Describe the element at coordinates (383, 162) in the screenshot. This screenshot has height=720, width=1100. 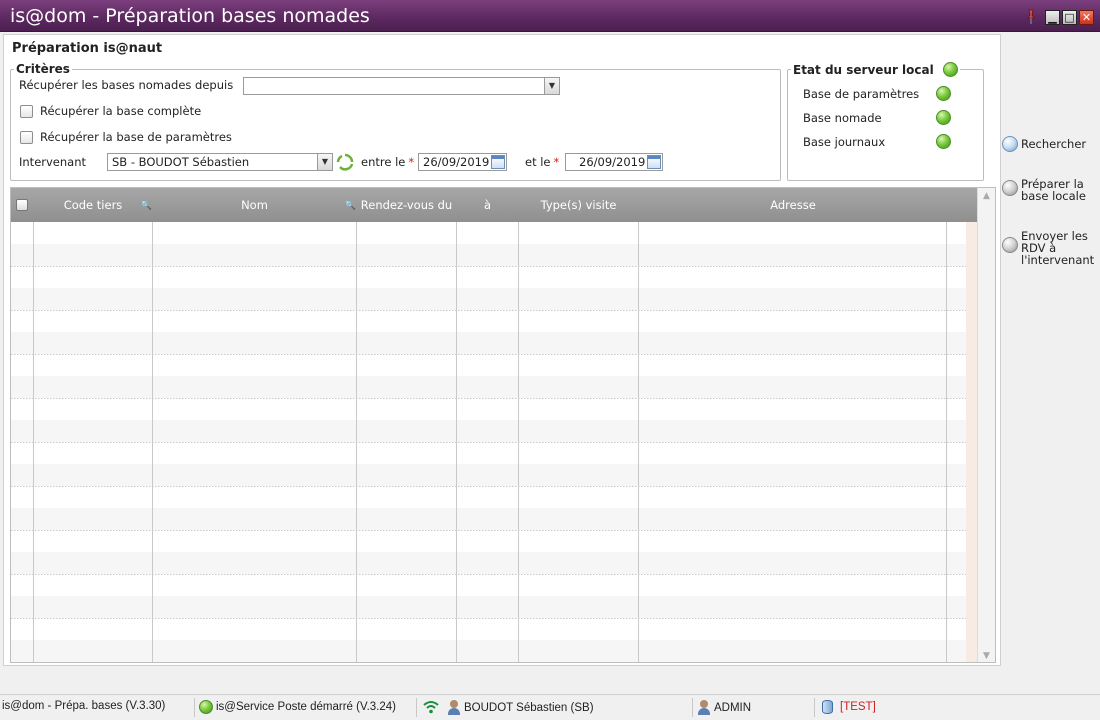
I see `between-label: entre le` at that location.